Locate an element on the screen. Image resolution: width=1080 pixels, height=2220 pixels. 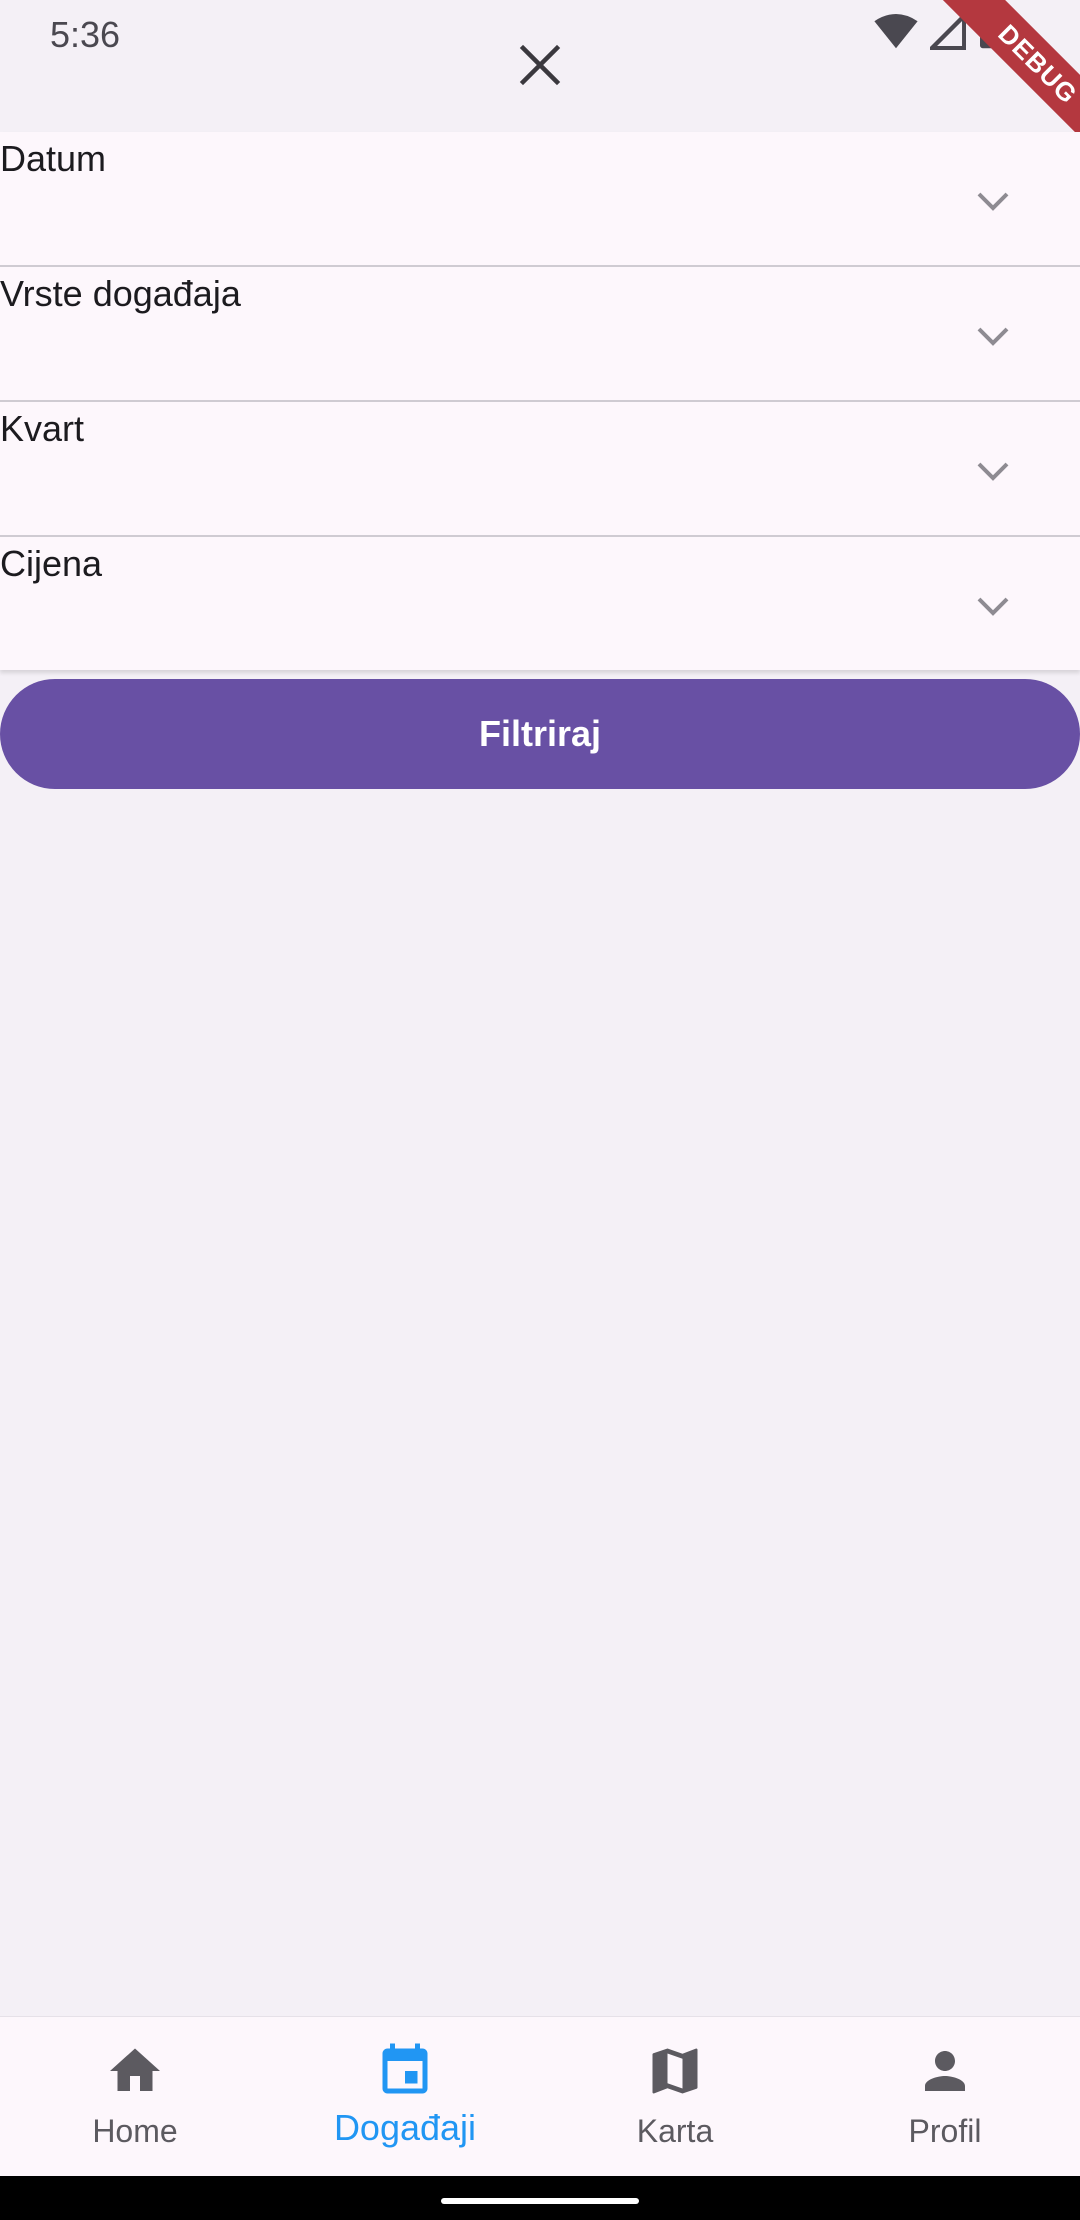
filter-kvart-dropdown: Kvart is located at coordinates (540, 469).